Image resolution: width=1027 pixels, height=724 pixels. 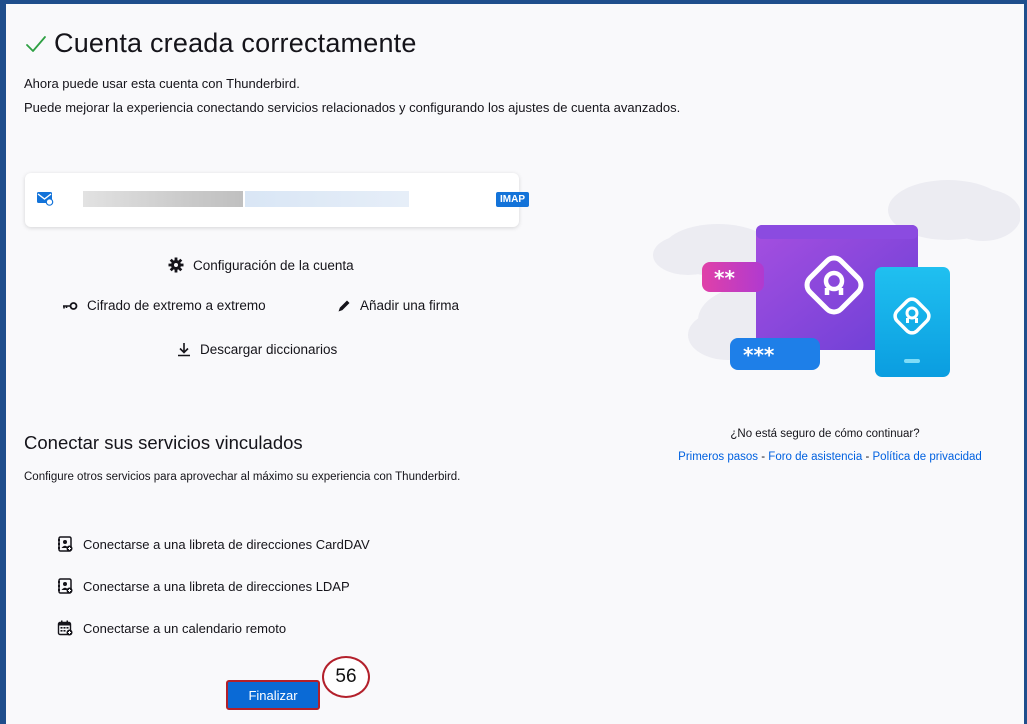 What do you see at coordinates (3, 362) in the screenshot?
I see `window-frame-left` at bounding box center [3, 362].